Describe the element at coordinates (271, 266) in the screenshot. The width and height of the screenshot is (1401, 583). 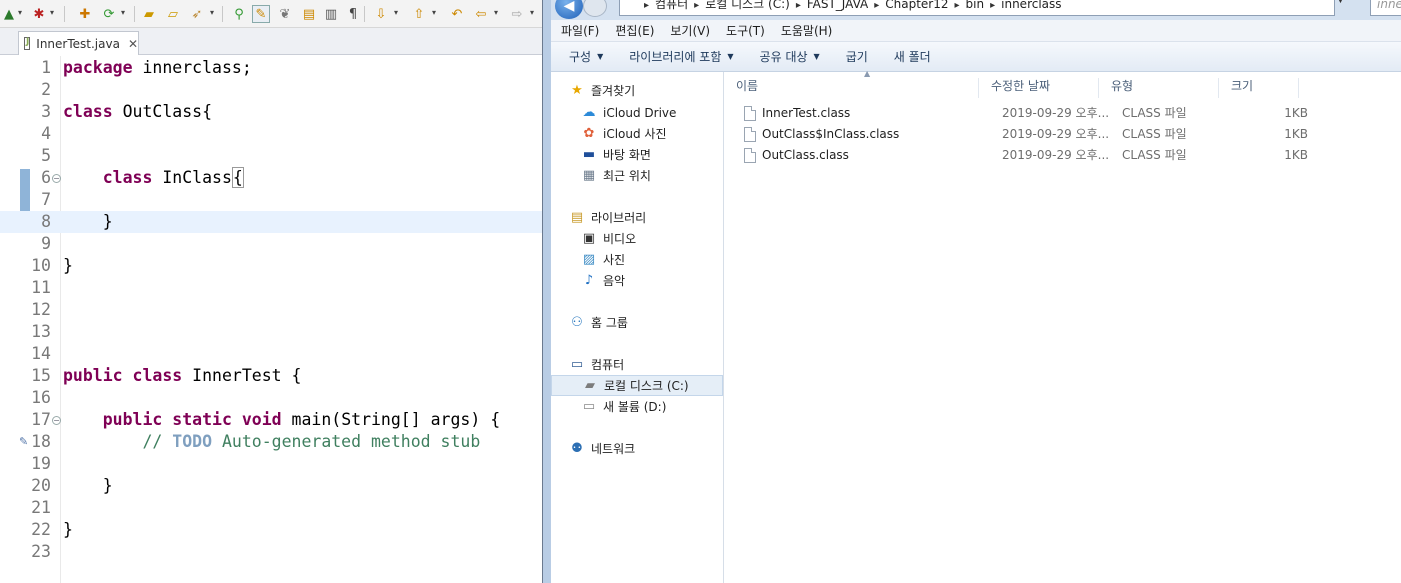
I see `code-line: 10}` at that location.